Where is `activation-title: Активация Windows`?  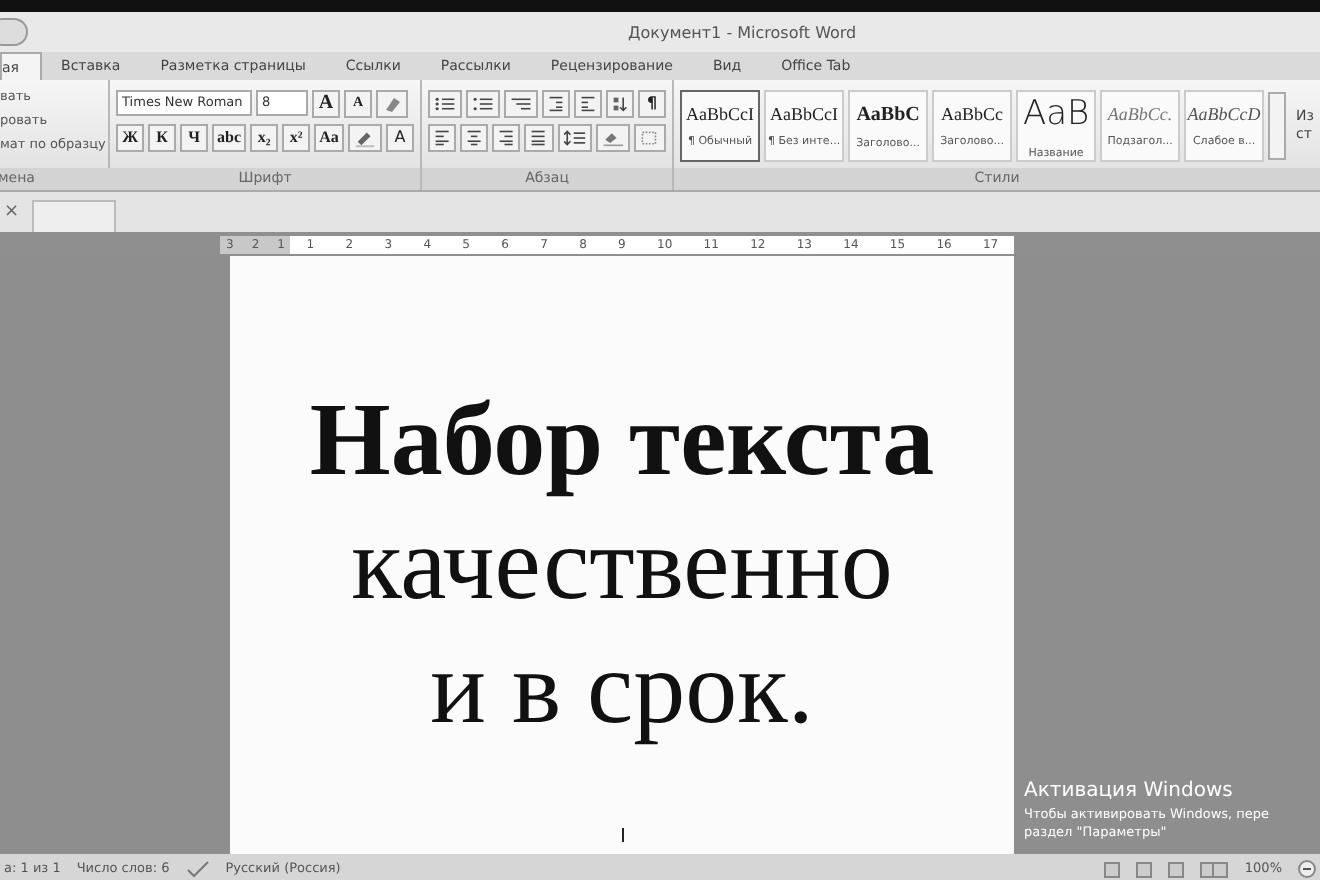
activation-title: Активация Windows is located at coordinates (1129, 792).